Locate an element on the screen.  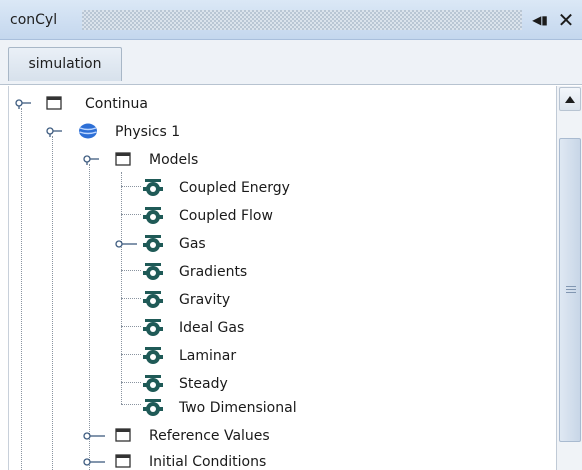
tree-node-models: Models is located at coordinates (129, 159).